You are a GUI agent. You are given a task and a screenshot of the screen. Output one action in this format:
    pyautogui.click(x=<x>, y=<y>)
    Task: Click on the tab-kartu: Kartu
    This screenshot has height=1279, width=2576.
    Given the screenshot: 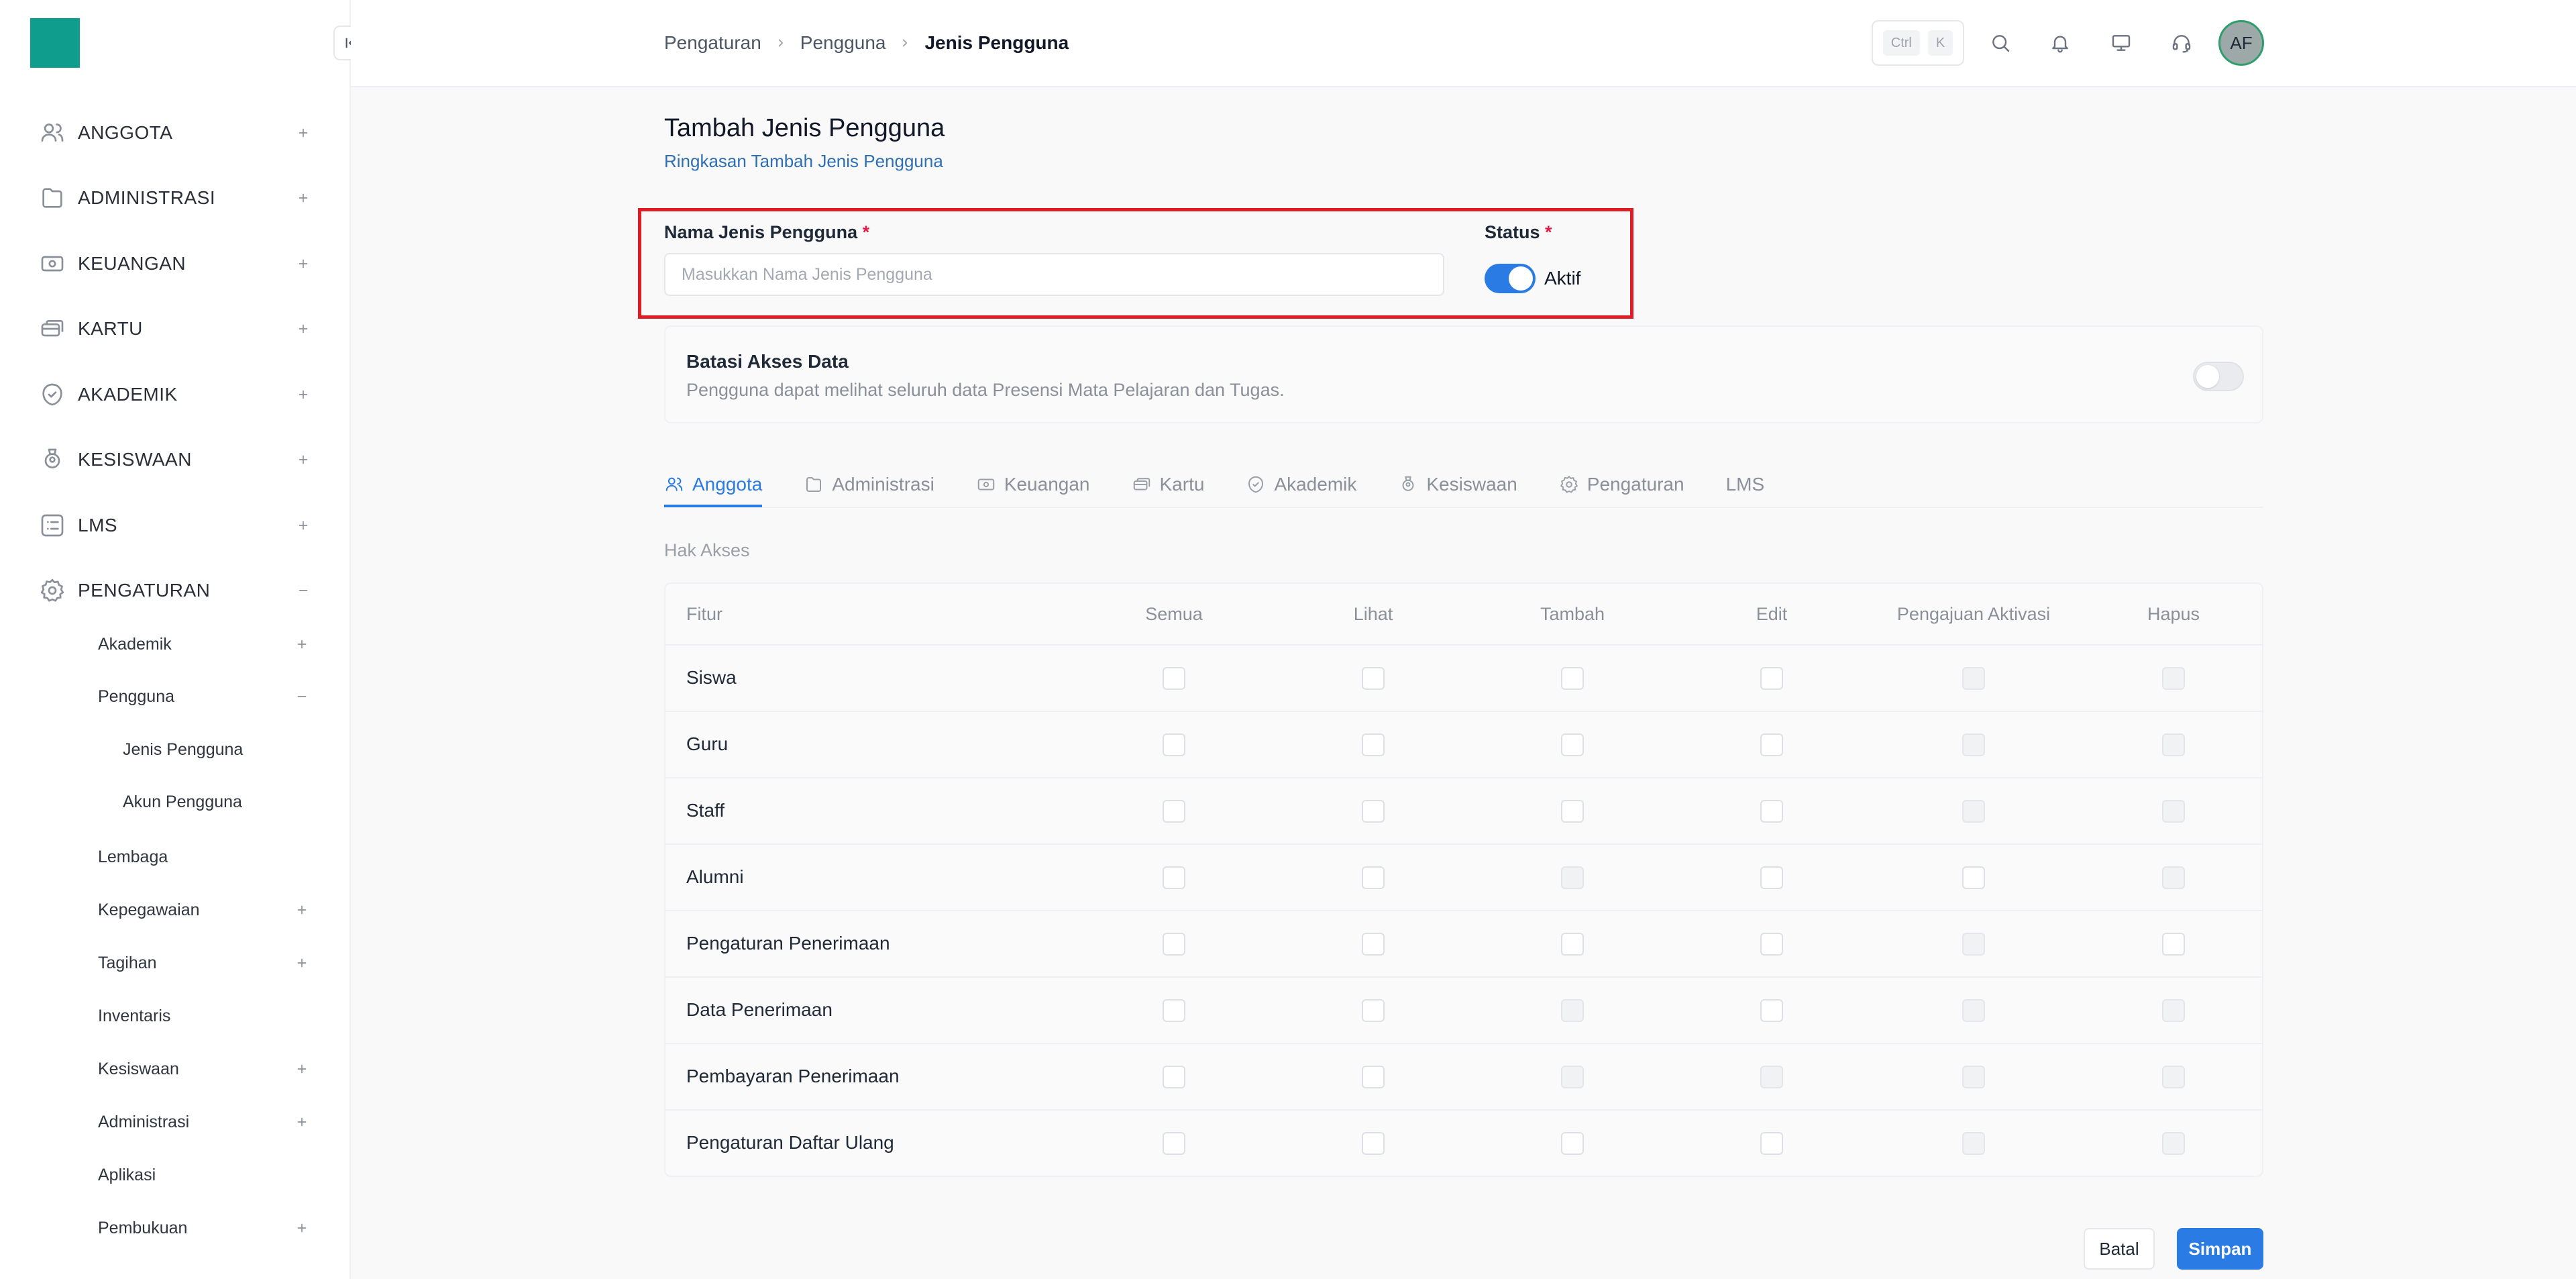 What is the action you would take?
    pyautogui.click(x=1168, y=484)
    